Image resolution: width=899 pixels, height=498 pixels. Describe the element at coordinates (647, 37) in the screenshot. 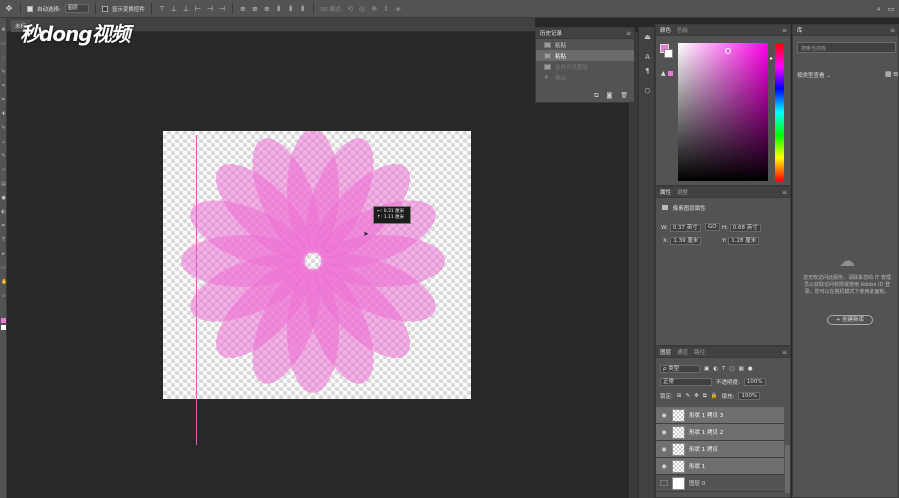

I see `history-panel-icon: ⏏` at that location.